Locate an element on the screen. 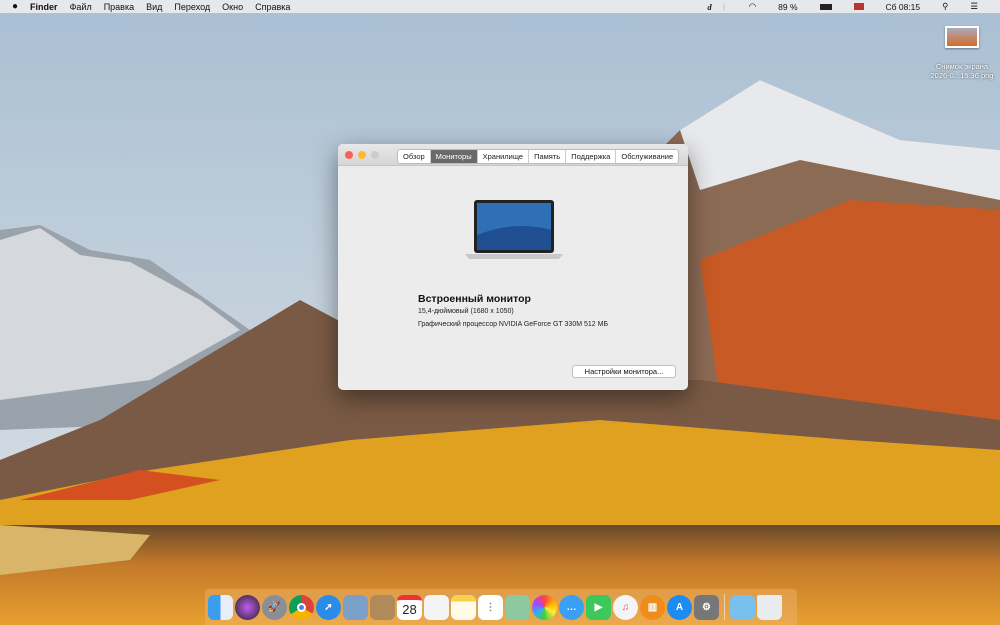 The image size is (1000, 625). input-source-flag-icon is located at coordinates (858, 6).